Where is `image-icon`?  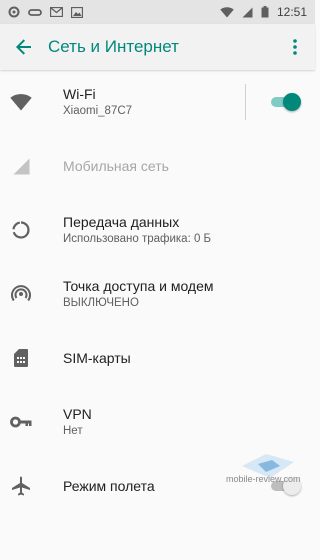 image-icon is located at coordinates (77, 12).